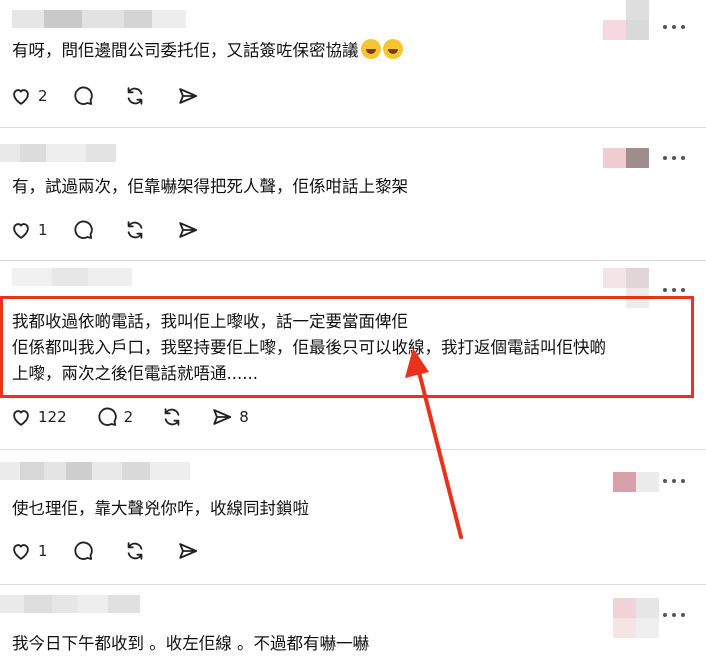 The image size is (706, 671). What do you see at coordinates (52, 417) in the screenshot?
I see `like-count: 122` at bounding box center [52, 417].